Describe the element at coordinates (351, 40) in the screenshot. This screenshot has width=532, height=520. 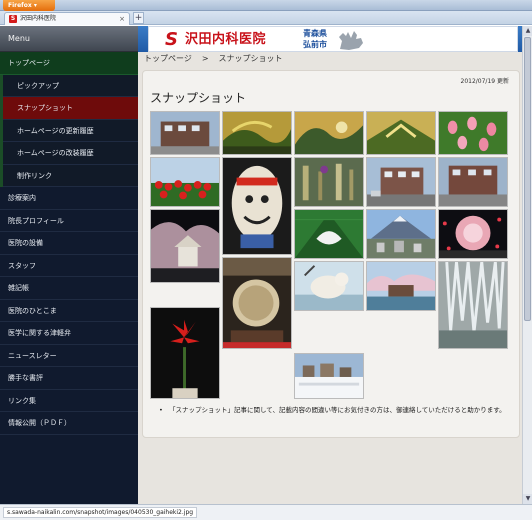
I see `aomori-map-icon` at that location.